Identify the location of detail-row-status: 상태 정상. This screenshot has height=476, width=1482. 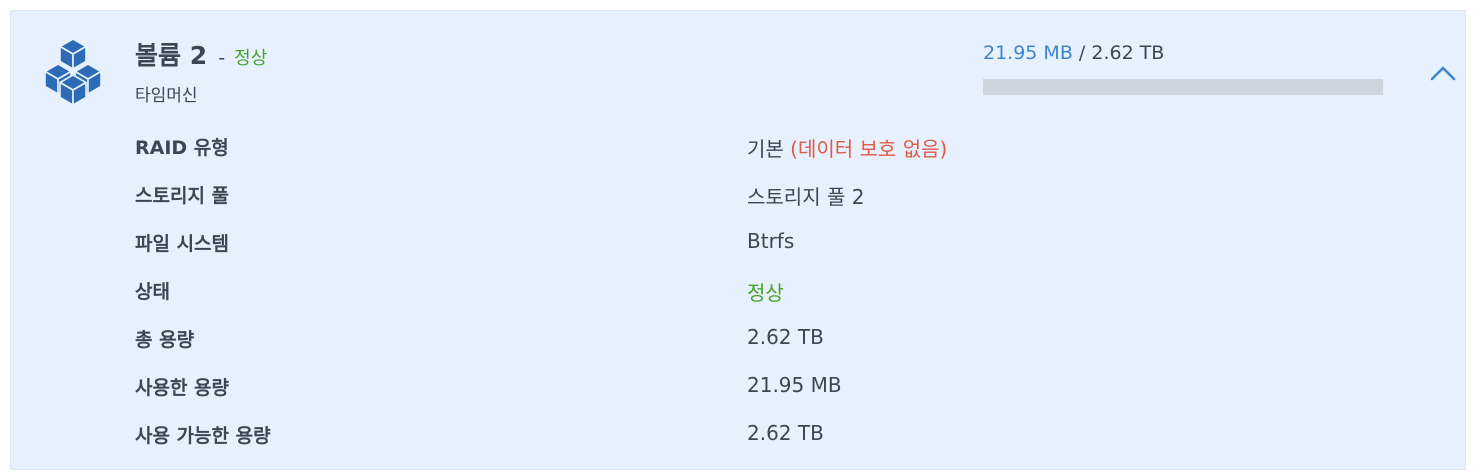
(585, 297).